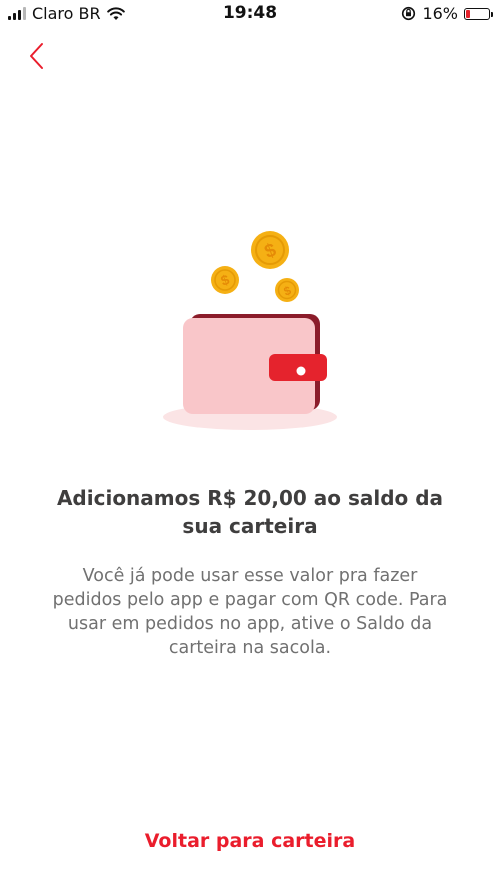 Image resolution: width=500 pixels, height=889 pixels. What do you see at coordinates (270, 250) in the screenshot?
I see `coin-large-icon: $` at bounding box center [270, 250].